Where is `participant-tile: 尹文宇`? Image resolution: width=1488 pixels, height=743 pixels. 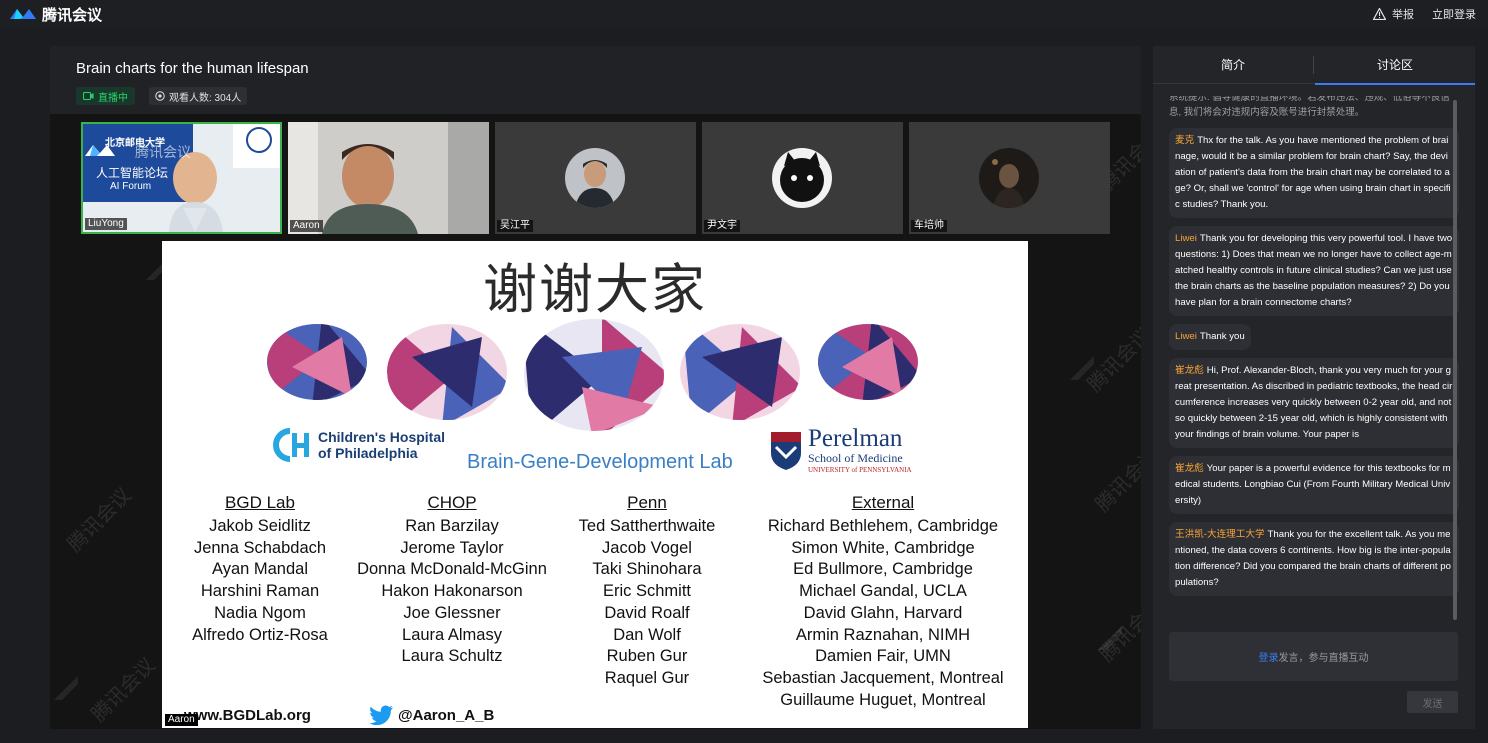 participant-tile: 尹文宇 is located at coordinates (802, 178).